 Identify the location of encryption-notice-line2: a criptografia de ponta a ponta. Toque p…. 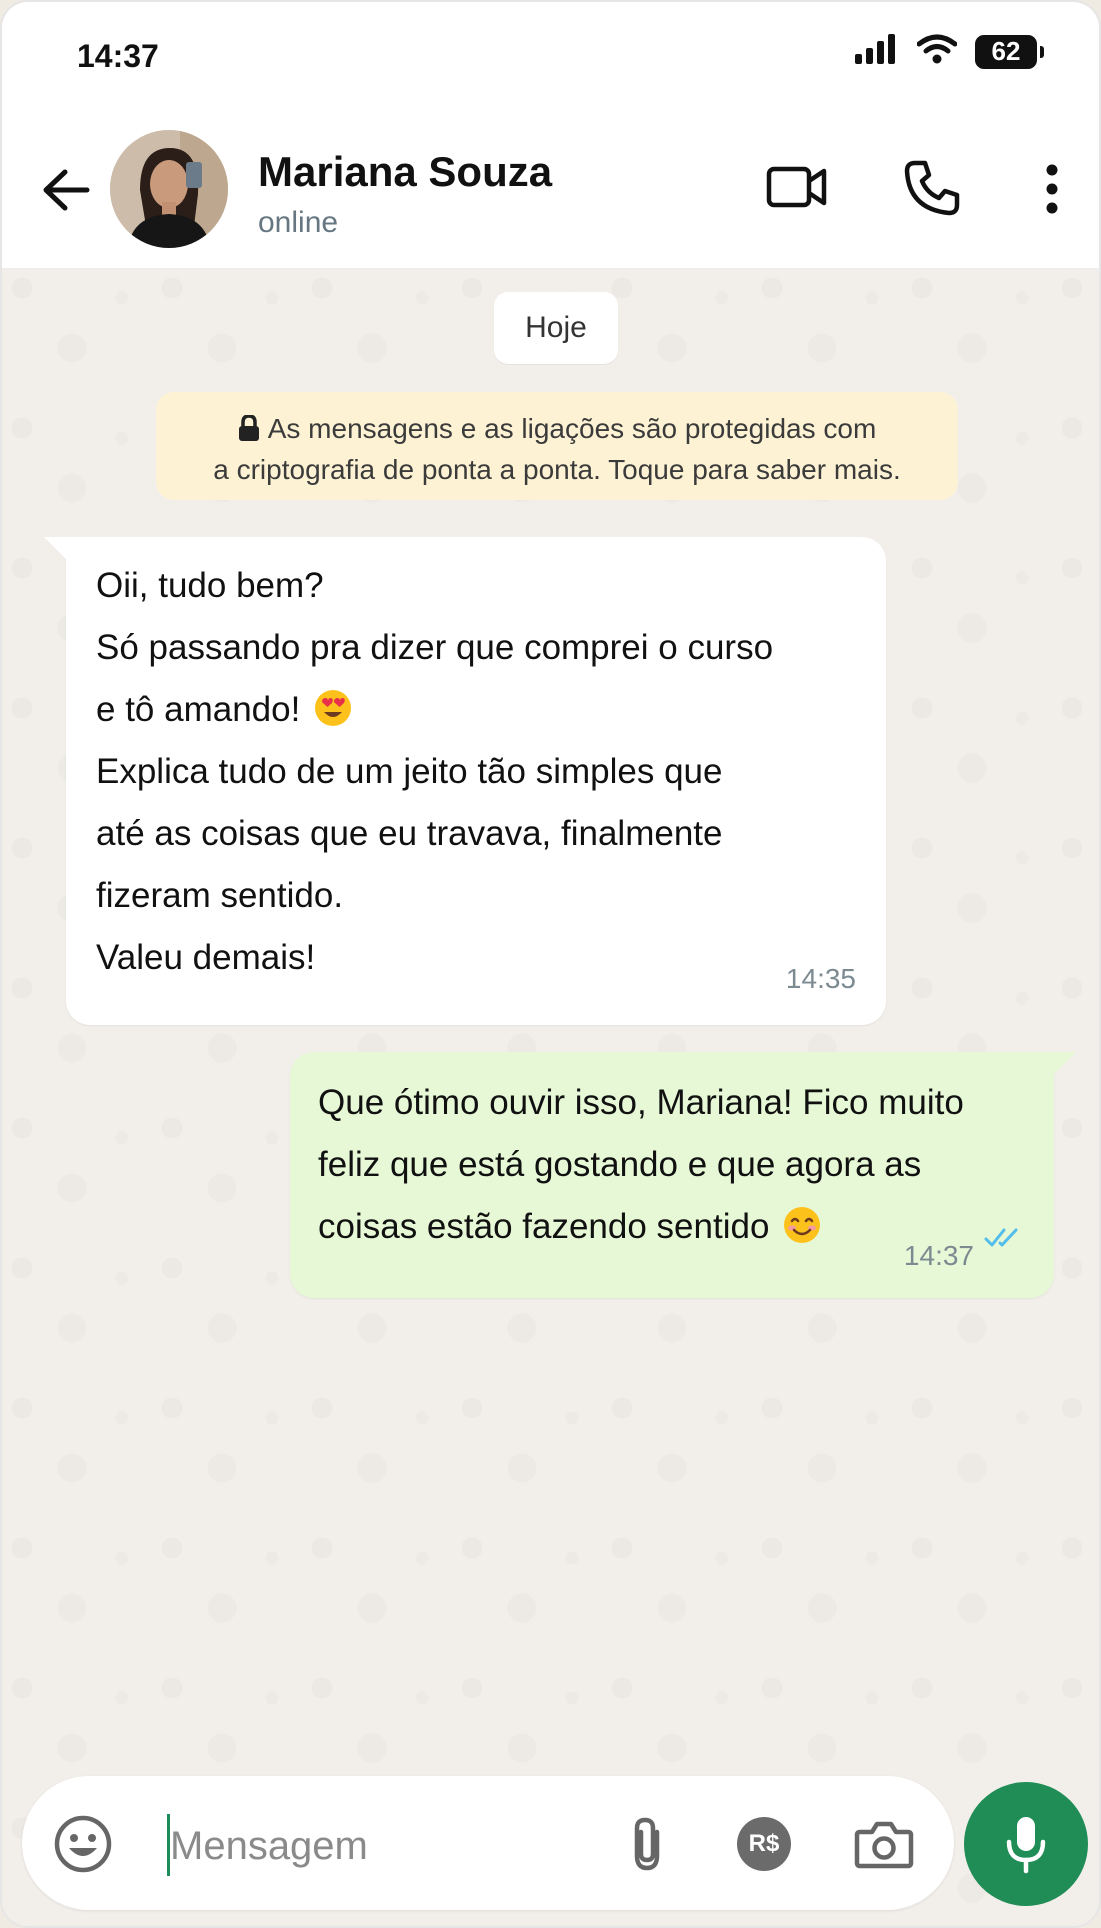
(557, 469).